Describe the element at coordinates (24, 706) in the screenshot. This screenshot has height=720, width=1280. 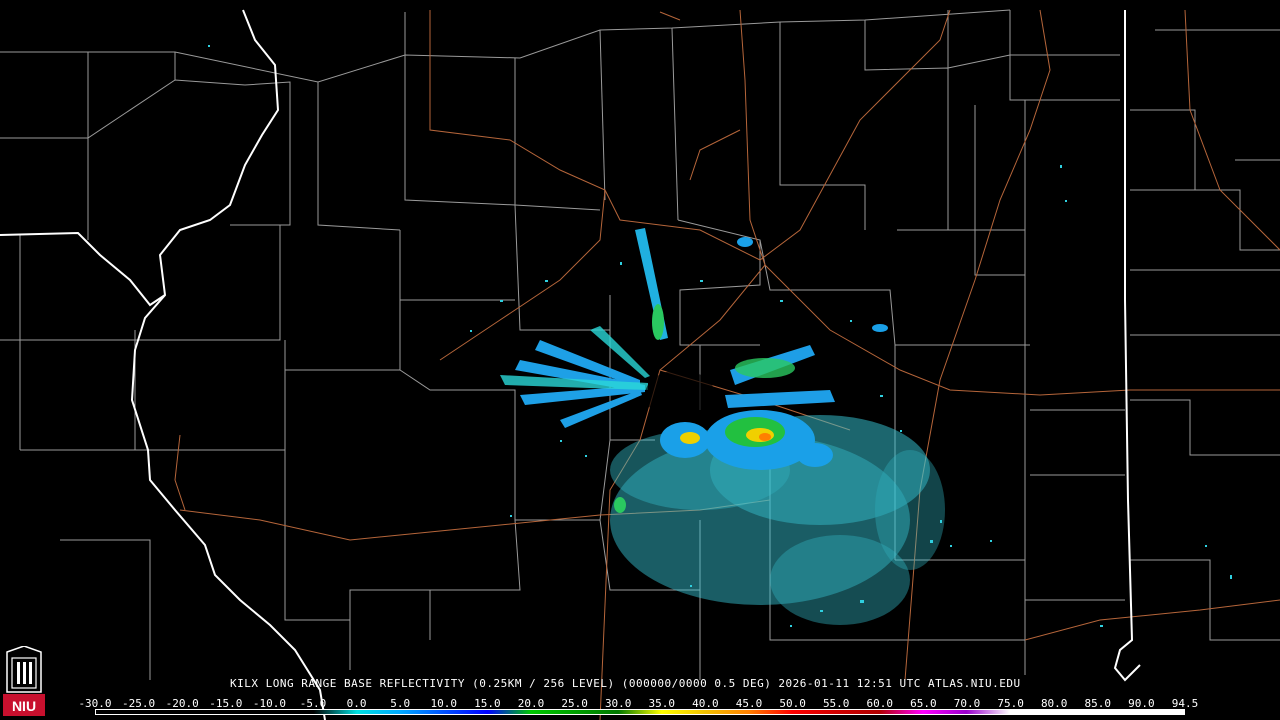
I see `logo-text: NIU` at that location.